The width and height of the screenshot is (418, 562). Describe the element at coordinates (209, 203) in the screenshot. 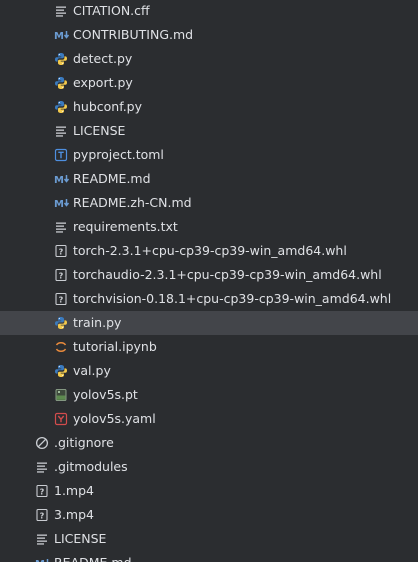

I see `file-row: M README.zh-CN.md` at that location.